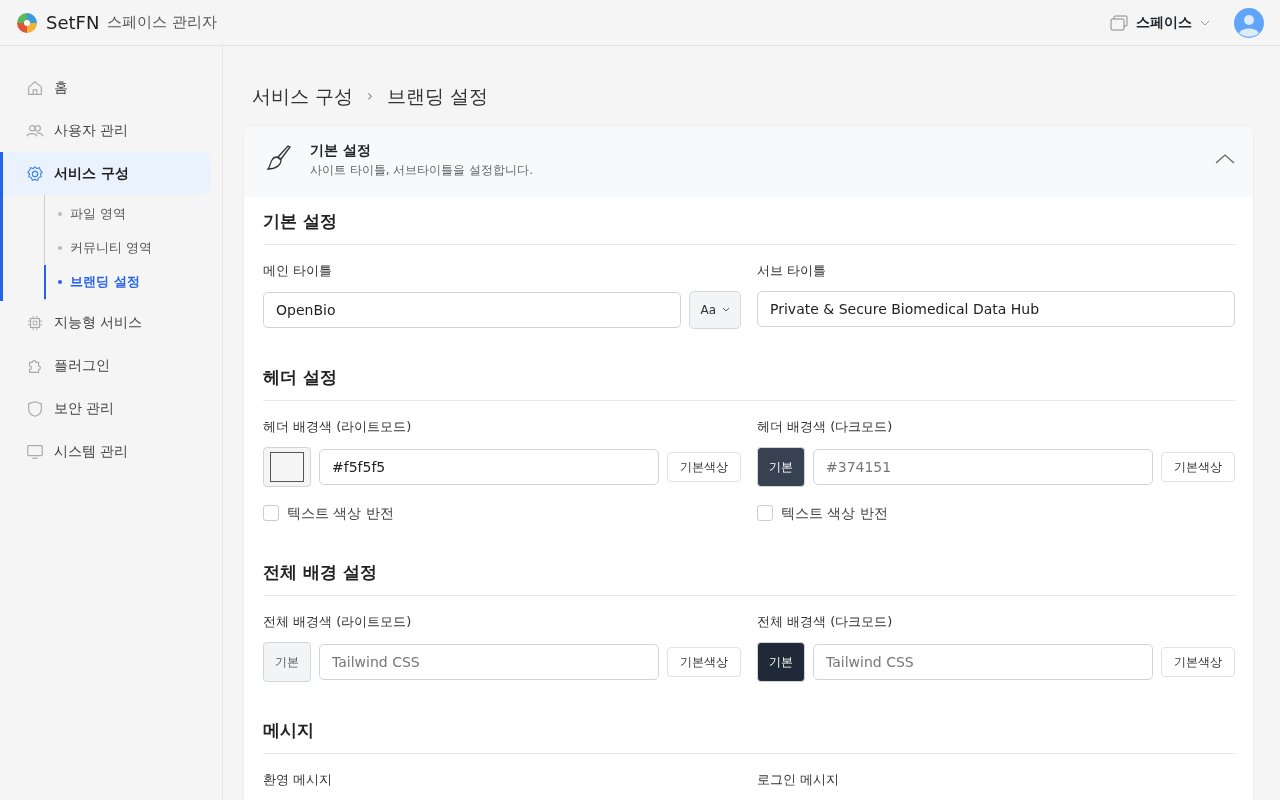 This screenshot has height=800, width=1280. I want to click on sidebar-item: 서비스 구성, so click(105, 173).